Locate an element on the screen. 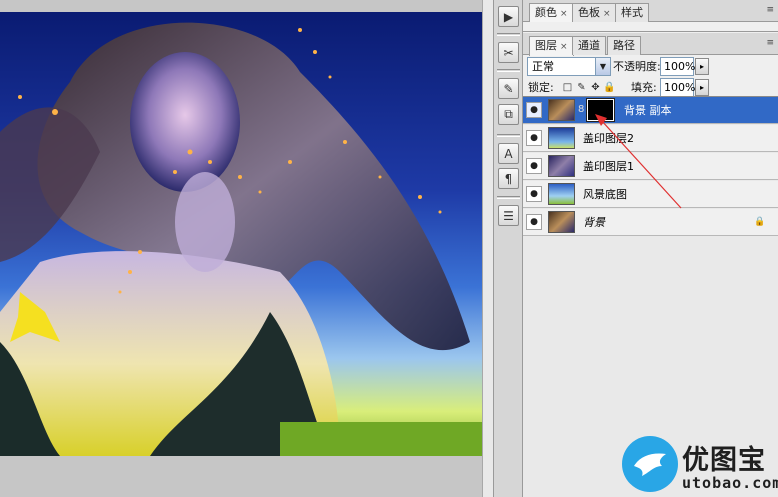 This screenshot has height=497, width=778. paragraph-icon: ¶ is located at coordinates (508, 178).